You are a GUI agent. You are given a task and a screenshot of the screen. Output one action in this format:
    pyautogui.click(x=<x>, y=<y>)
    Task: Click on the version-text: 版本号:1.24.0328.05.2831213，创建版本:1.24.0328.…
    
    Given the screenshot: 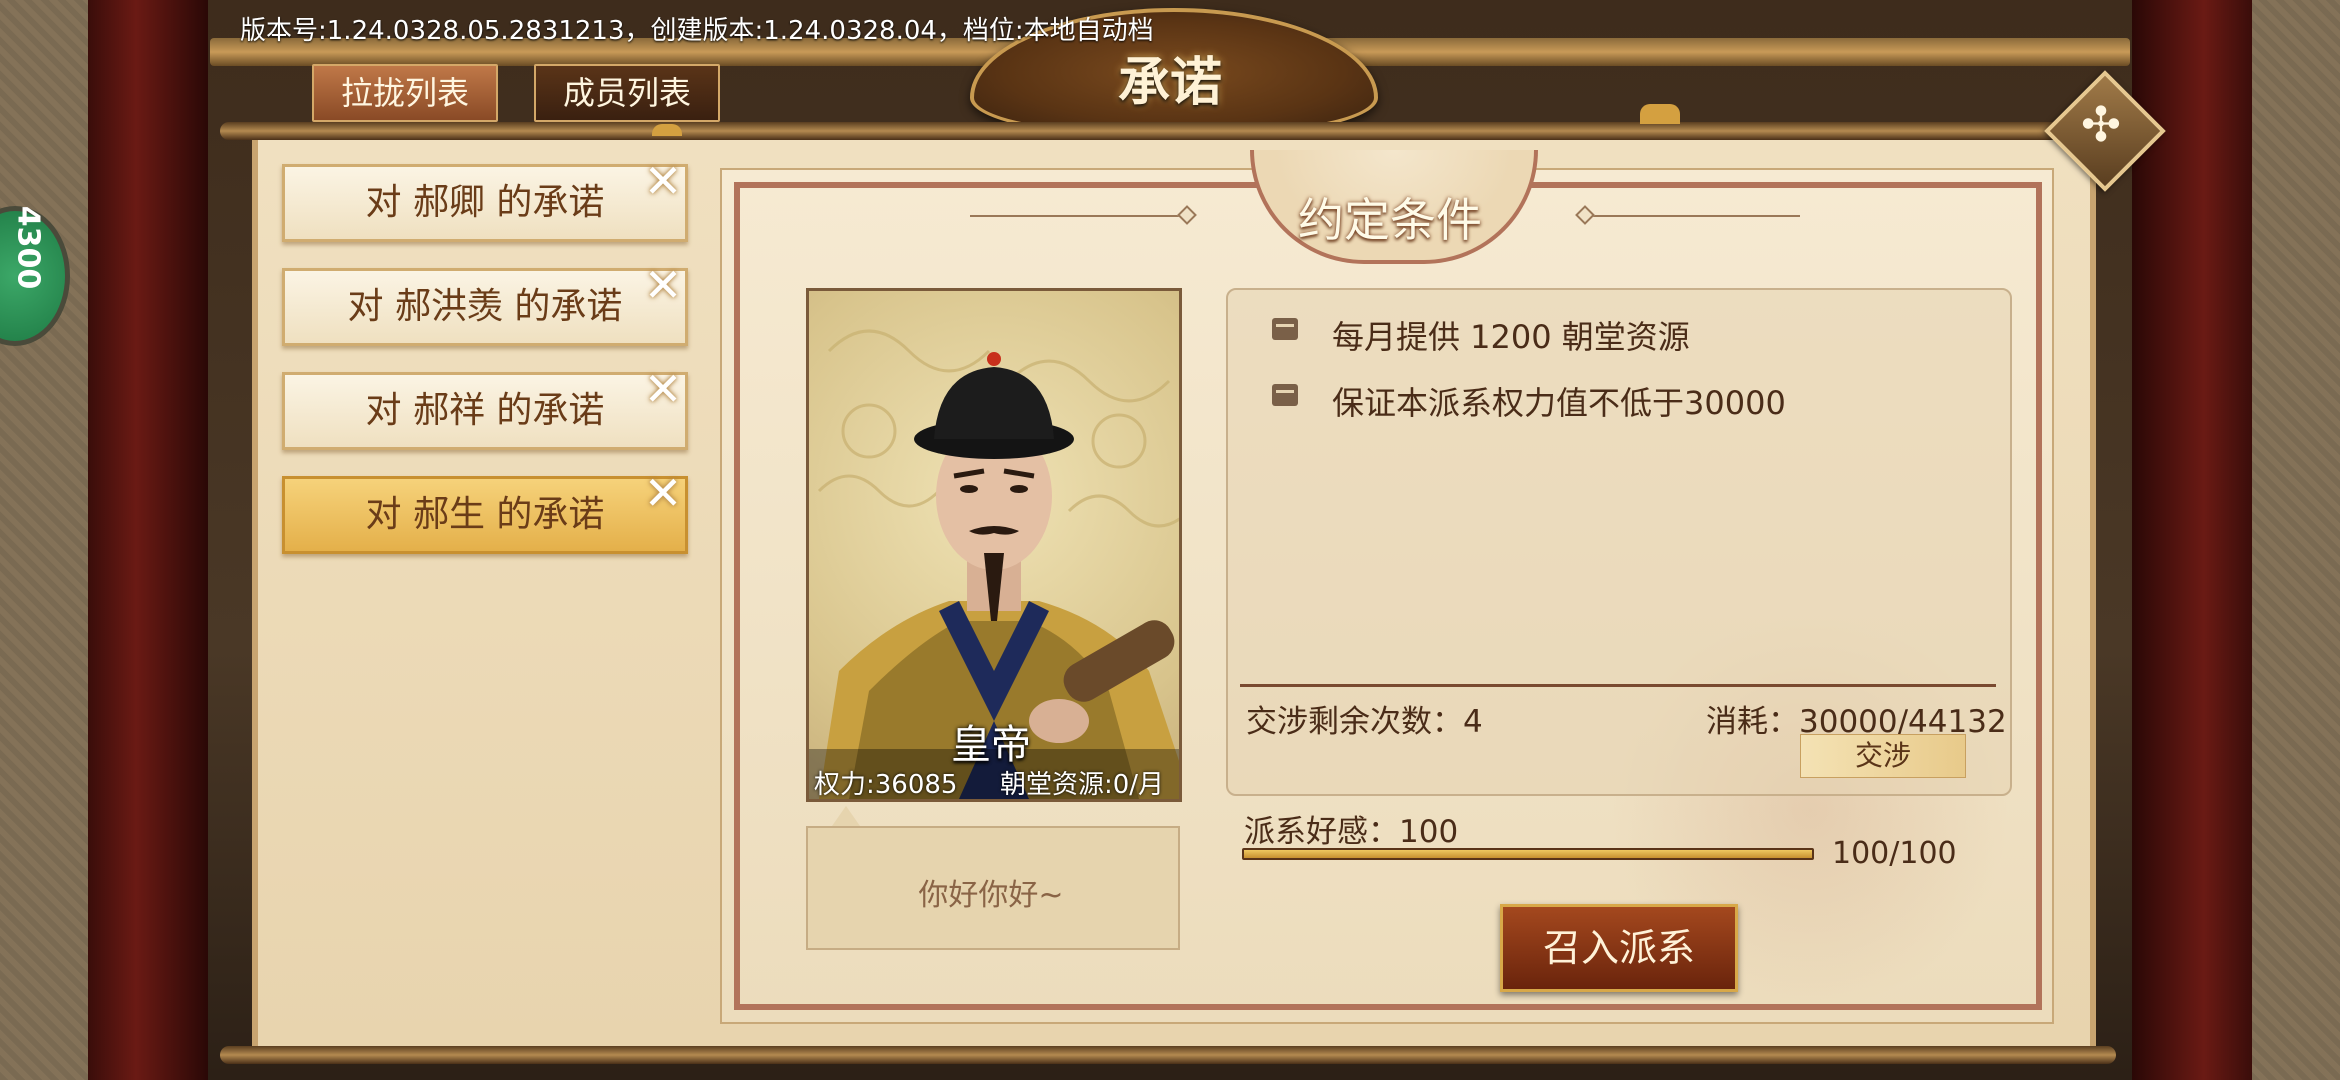 What is the action you would take?
    pyautogui.click(x=697, y=31)
    